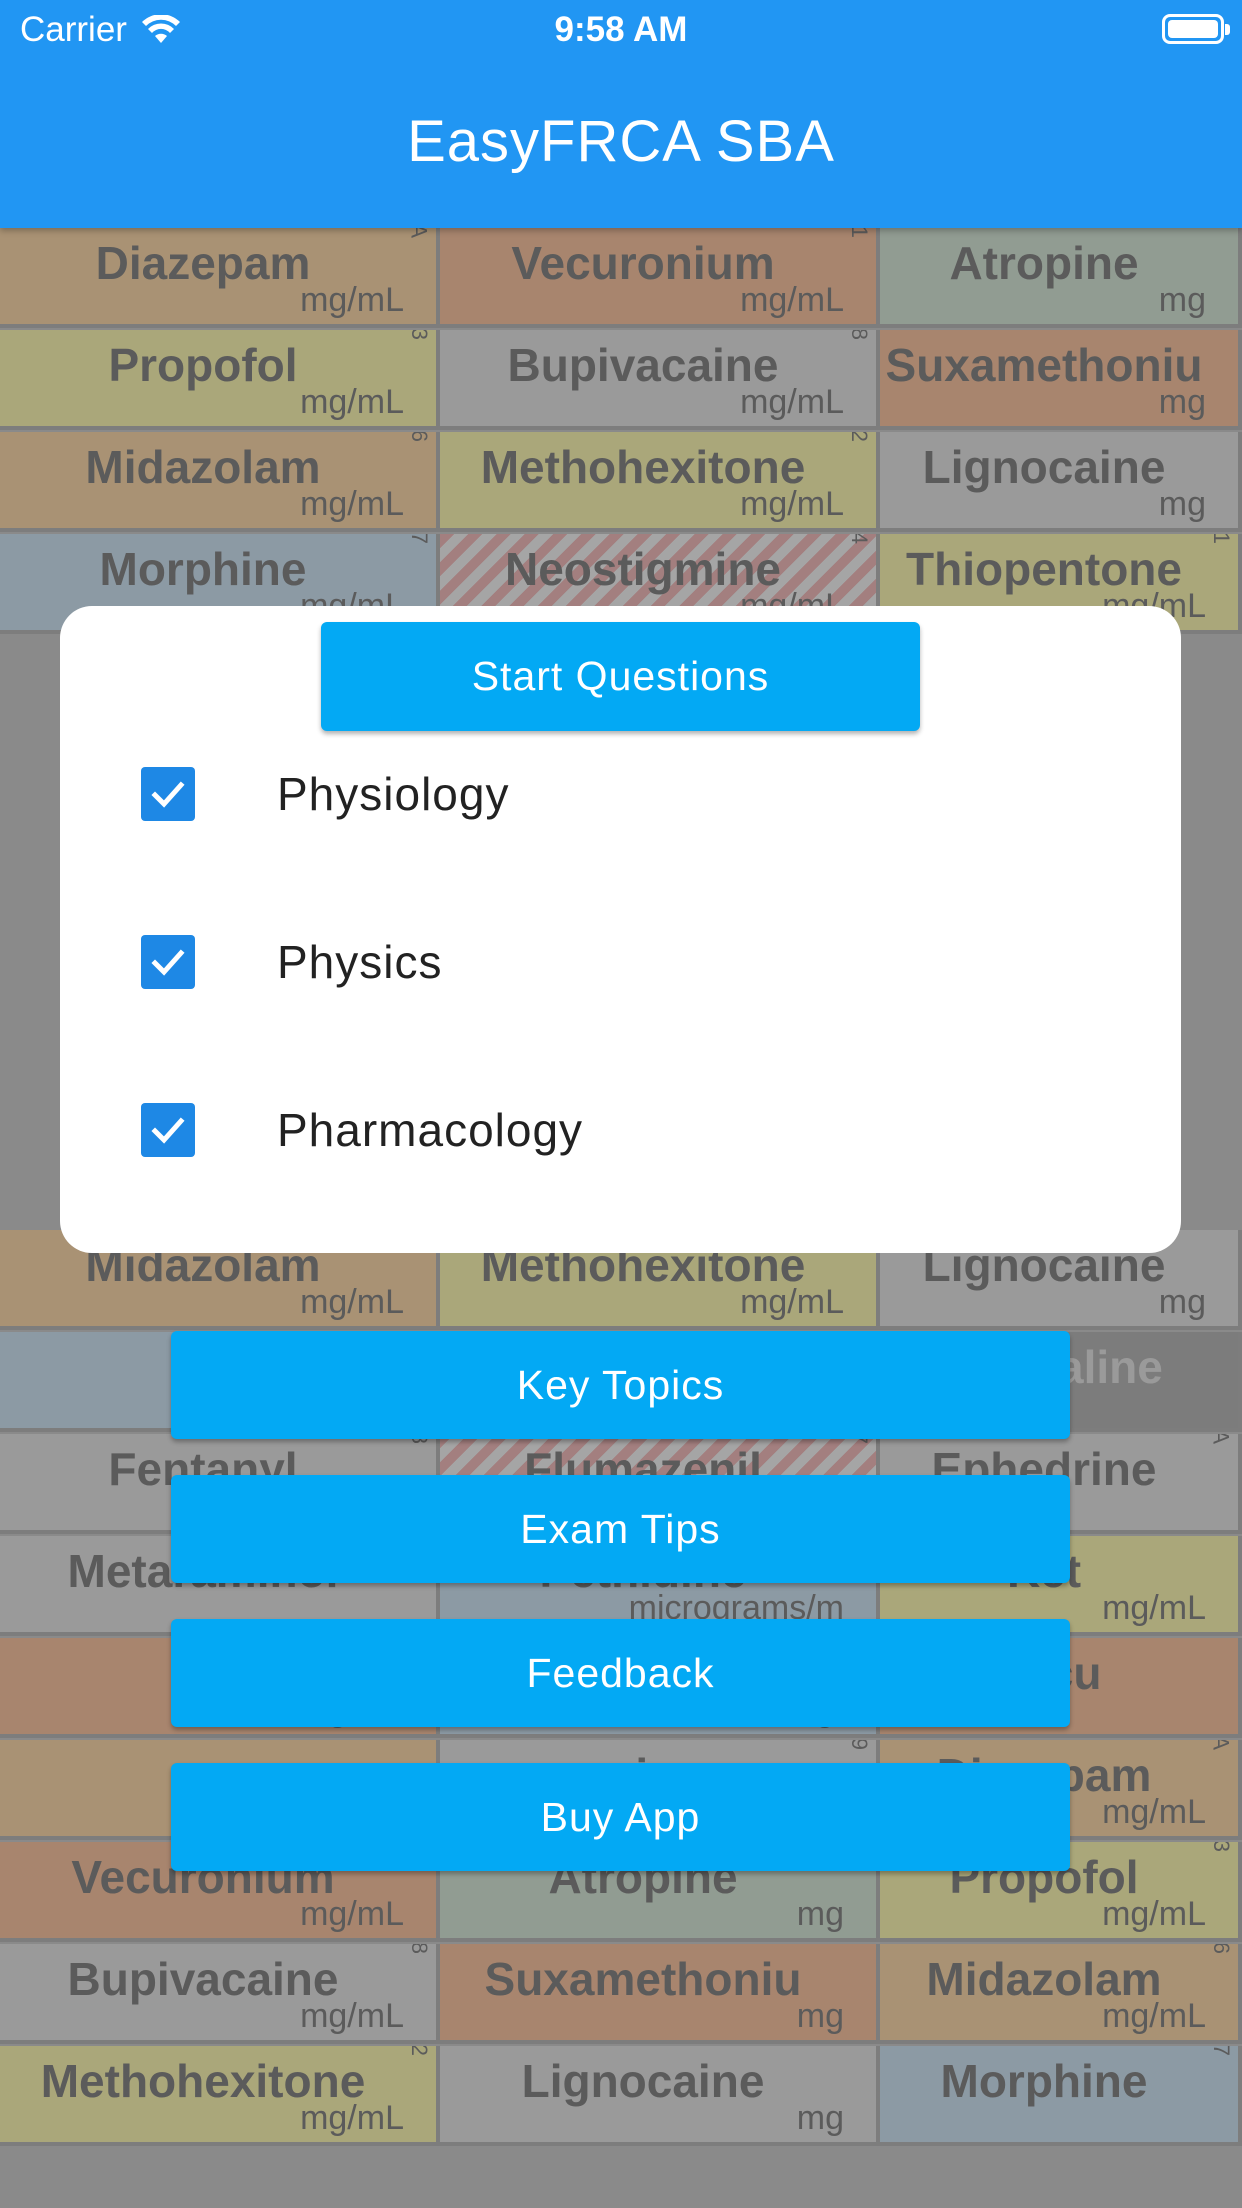 The height and width of the screenshot is (2208, 1242). I want to click on drug-label: Atropine mg, so click(1061, 278).